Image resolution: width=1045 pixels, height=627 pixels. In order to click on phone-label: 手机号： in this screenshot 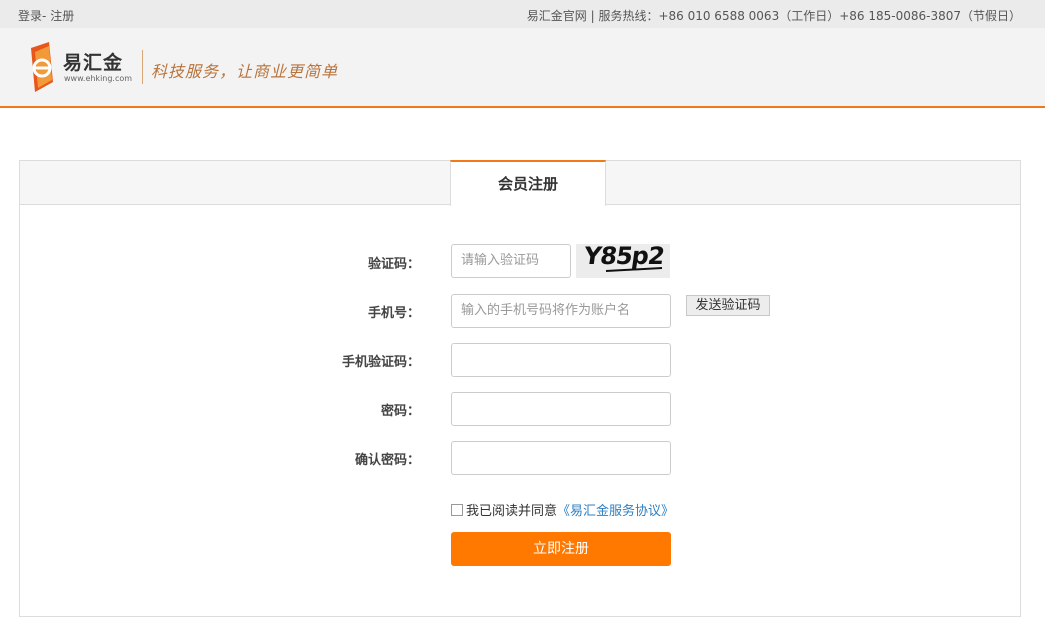, I will do `click(393, 313)`.